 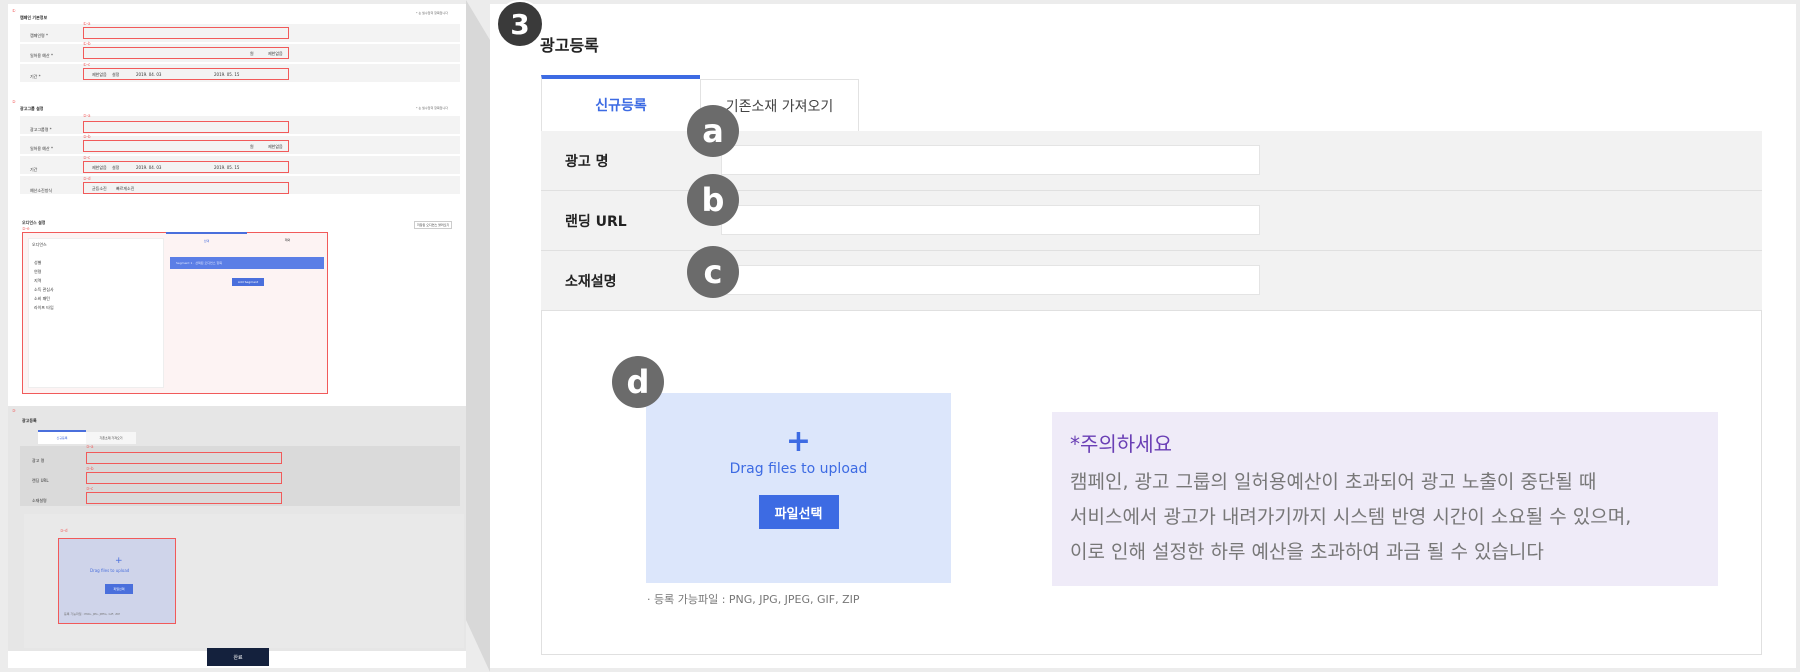 What do you see at coordinates (87, 157) in the screenshot?
I see `tag: ②-c` at bounding box center [87, 157].